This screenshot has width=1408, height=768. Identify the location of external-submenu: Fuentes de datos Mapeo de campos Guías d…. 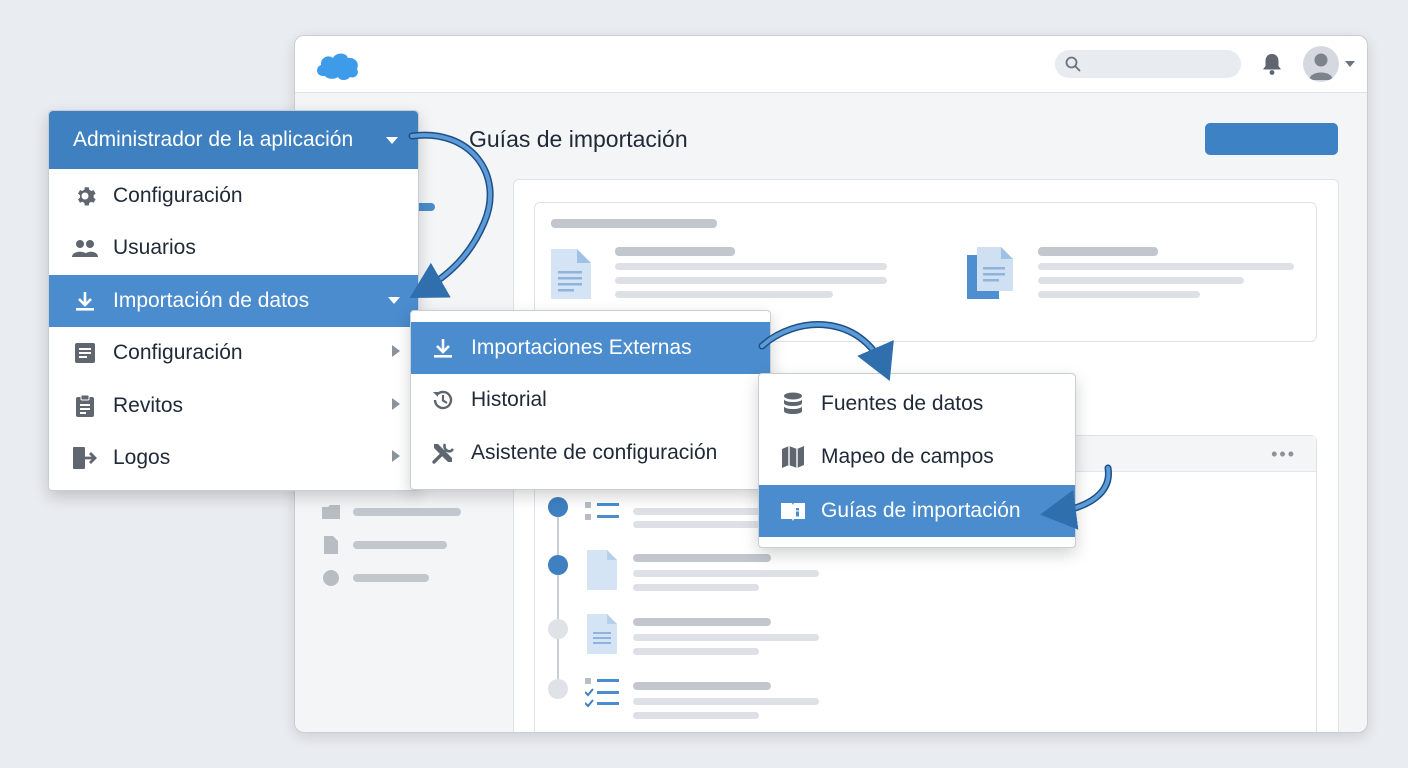
(917, 460).